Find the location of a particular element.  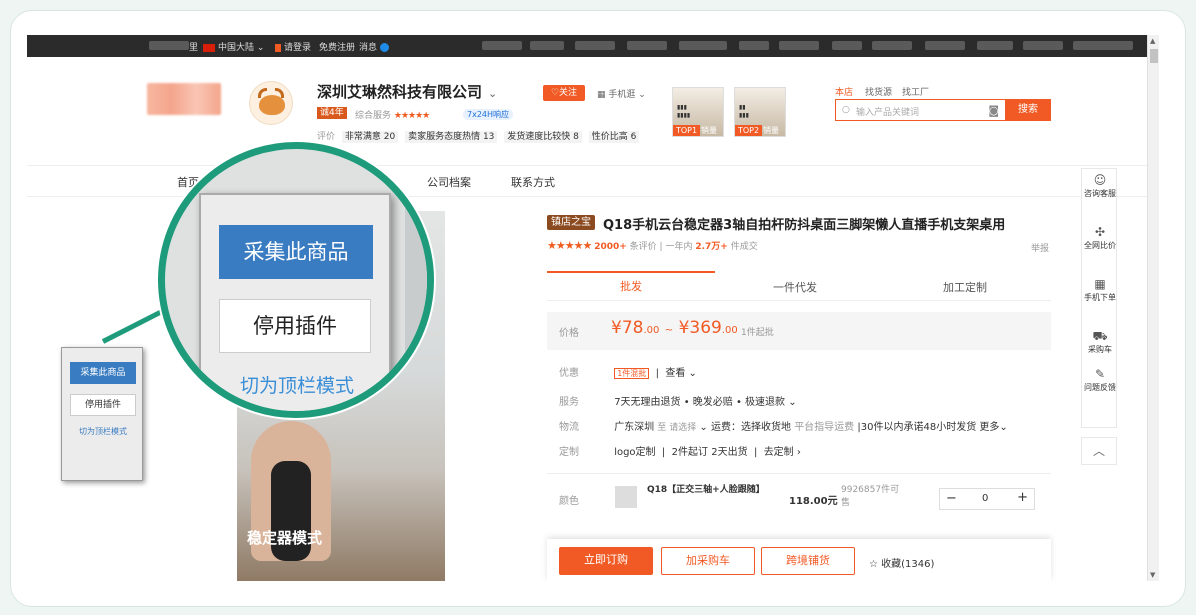

region-selector: 中国大陆 ⌄ is located at coordinates (233, 46).